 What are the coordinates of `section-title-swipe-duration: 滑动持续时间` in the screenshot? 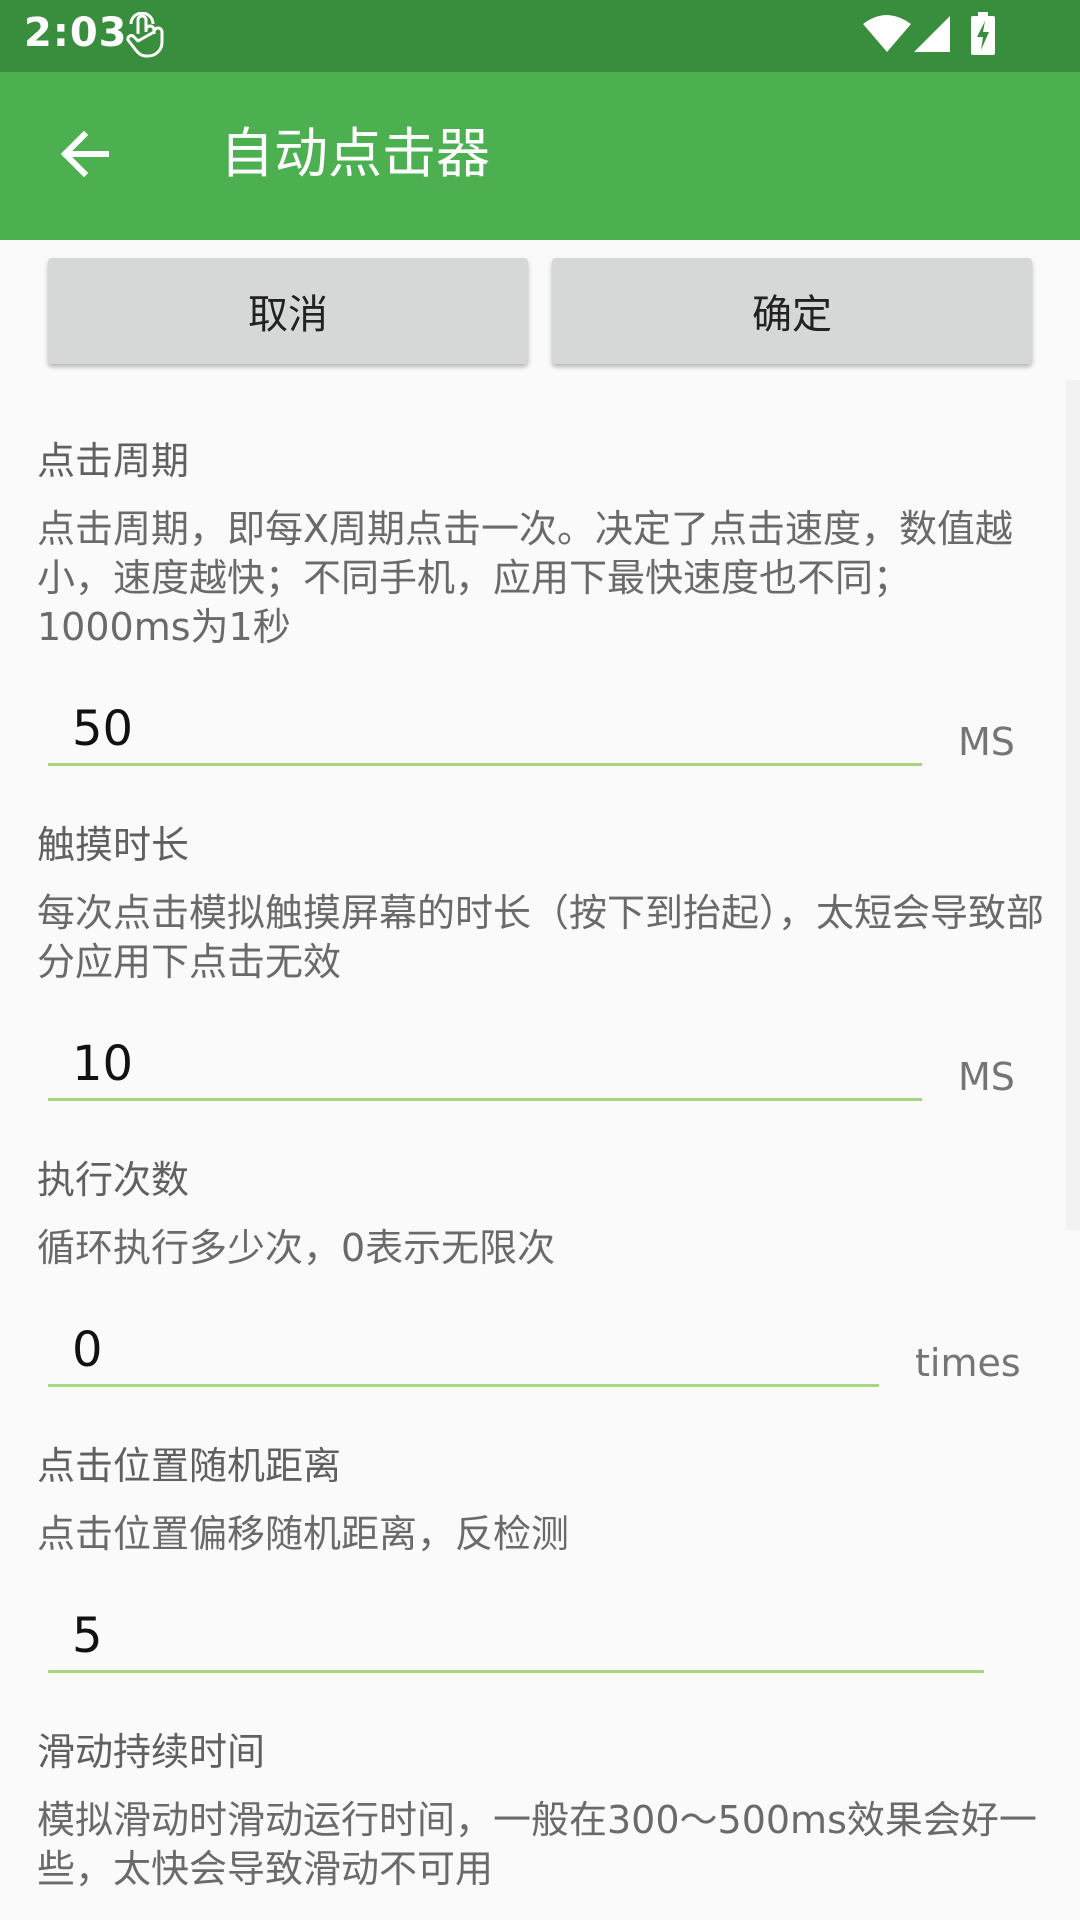 It's located at (151, 1752).